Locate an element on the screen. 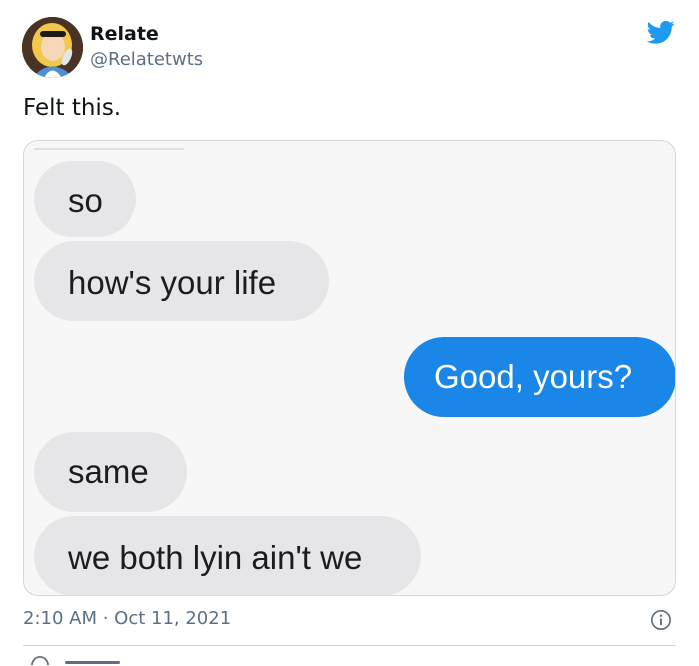 The image size is (699, 666). reply-icon is located at coordinates (40, 660).